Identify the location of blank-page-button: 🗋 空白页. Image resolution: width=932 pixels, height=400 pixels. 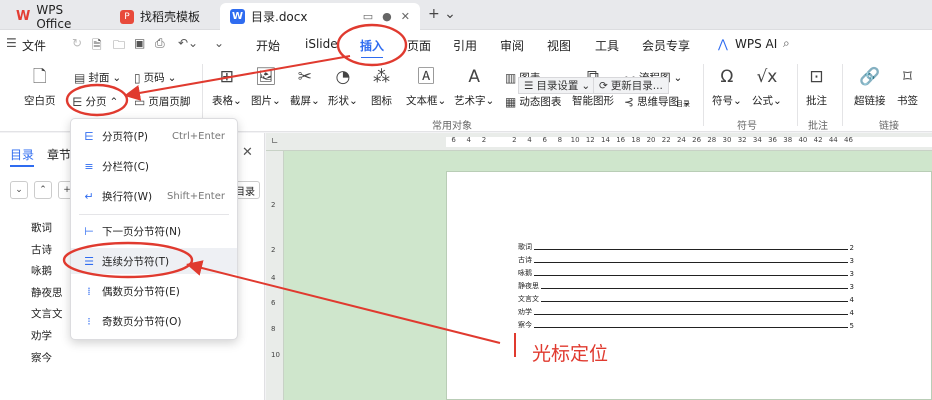
(40, 87).